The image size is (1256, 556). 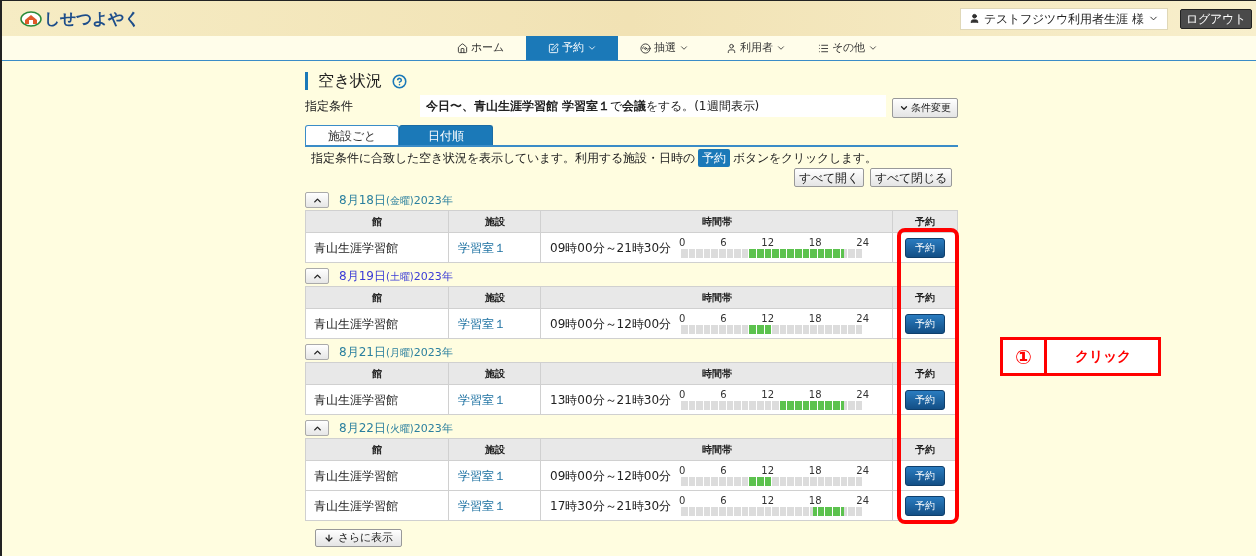 I want to click on view-tab: 日付順, so click(x=446, y=135).